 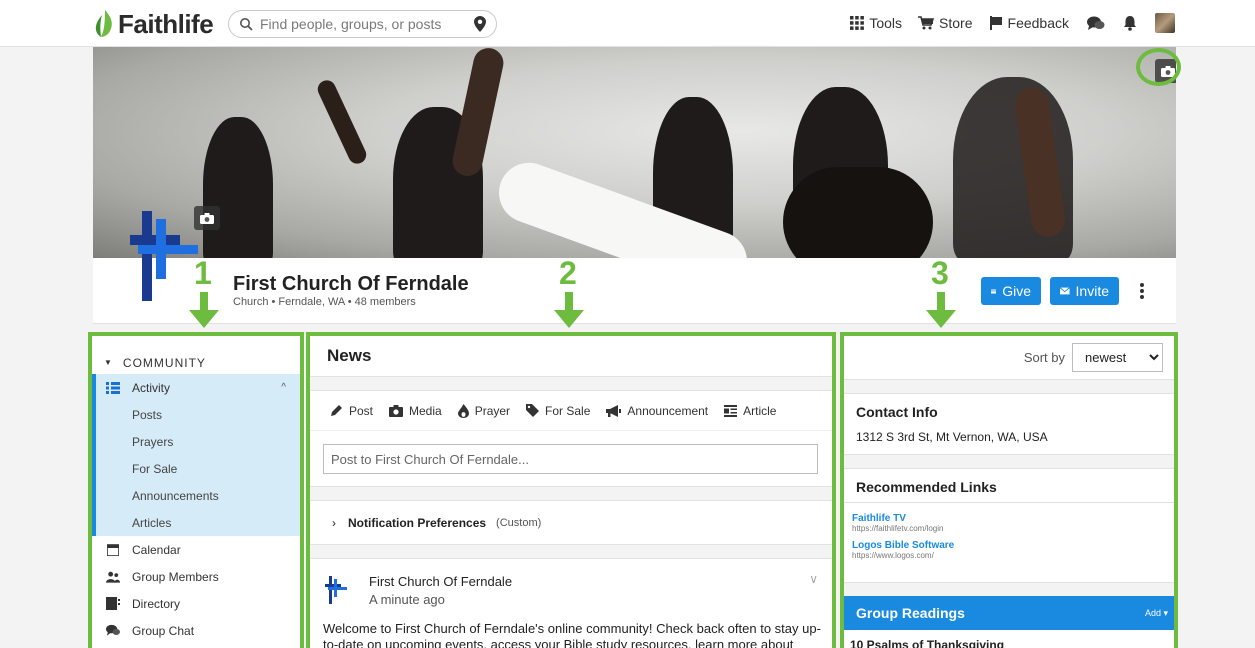 What do you see at coordinates (1009, 486) in the screenshot?
I see `links-title: Recommended Links` at bounding box center [1009, 486].